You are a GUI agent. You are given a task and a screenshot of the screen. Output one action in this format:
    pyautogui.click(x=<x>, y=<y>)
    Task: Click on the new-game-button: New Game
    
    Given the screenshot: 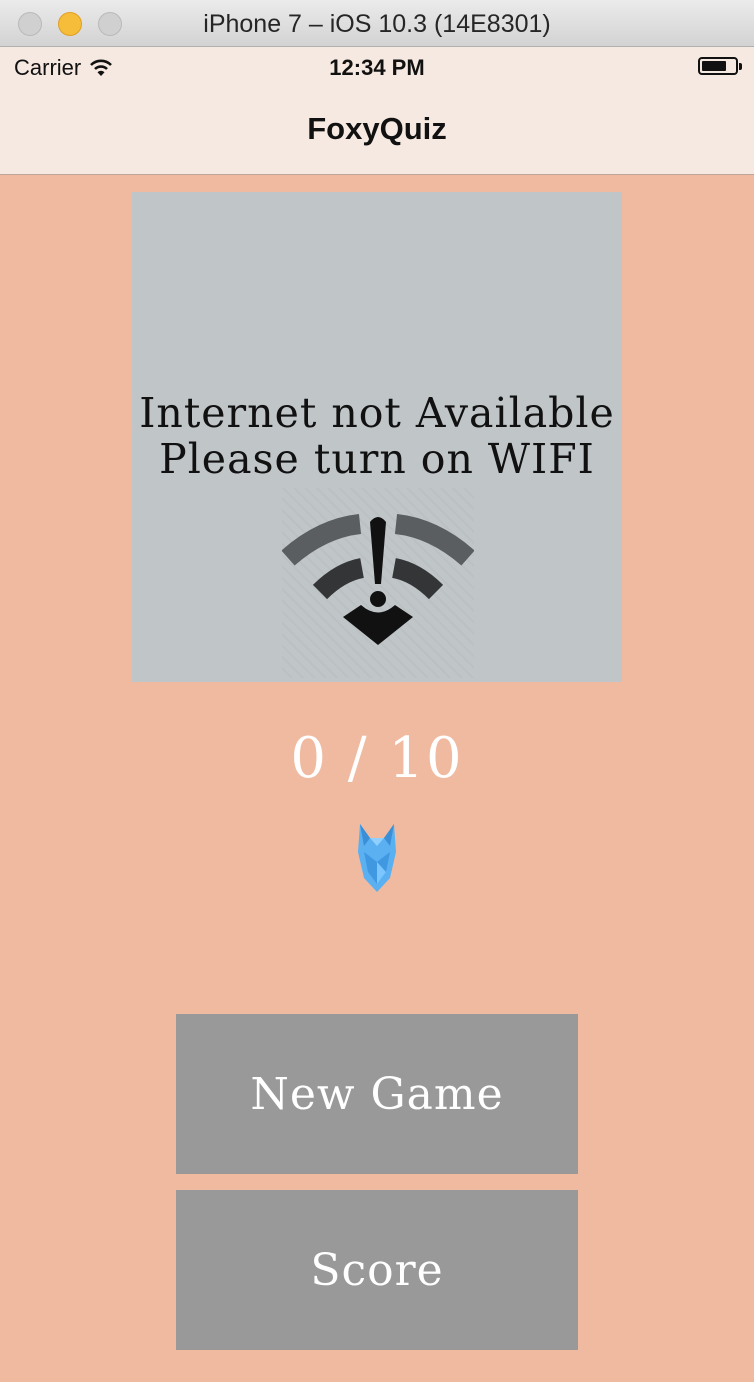 What is the action you would take?
    pyautogui.click(x=377, y=1094)
    